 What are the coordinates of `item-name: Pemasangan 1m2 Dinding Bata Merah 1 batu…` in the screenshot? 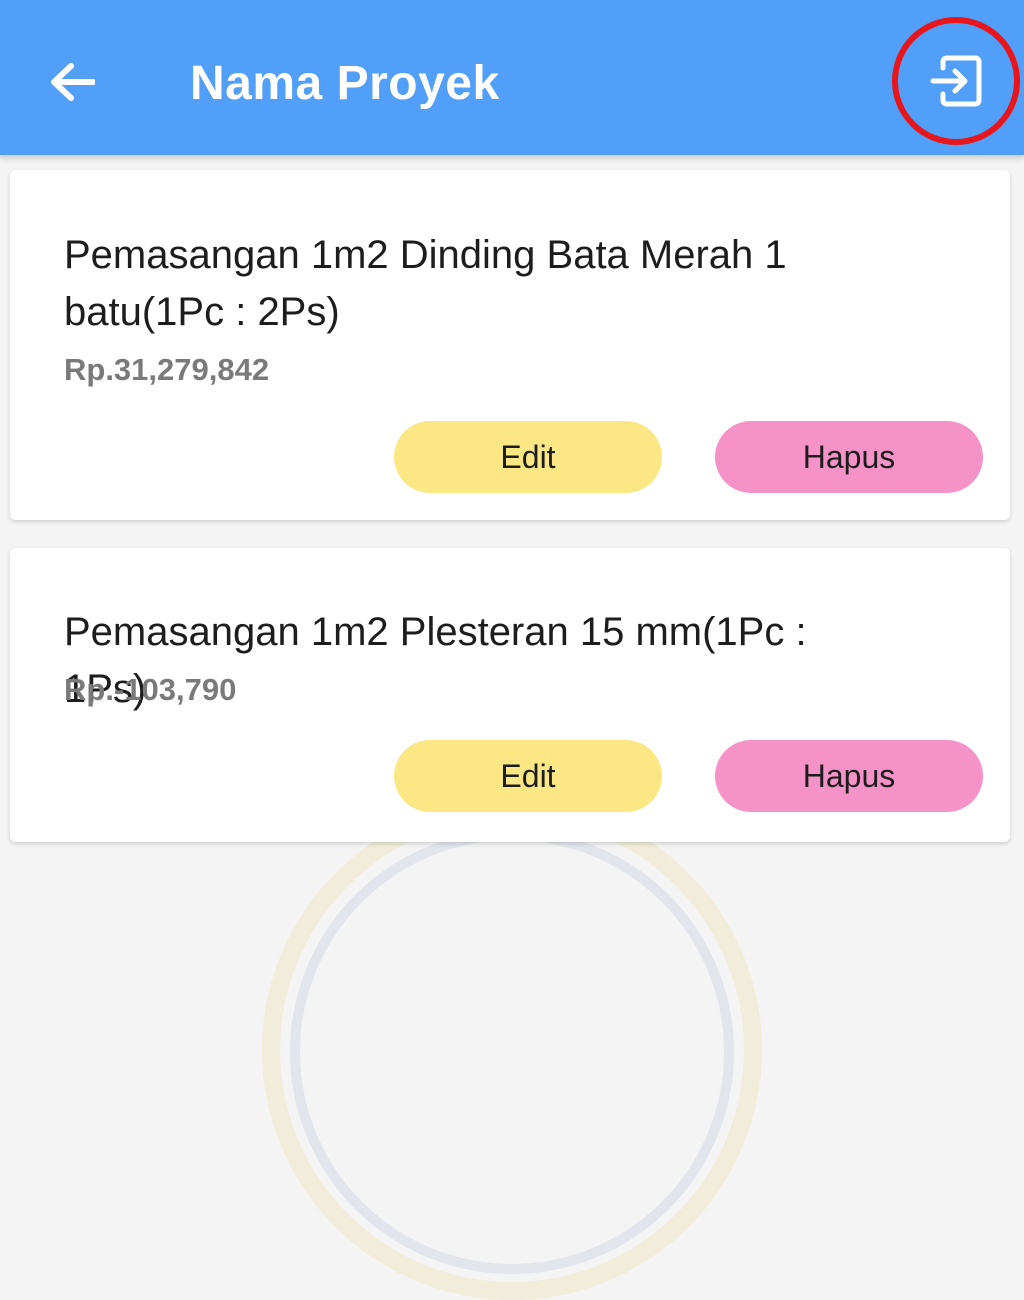 It's located at (425, 283).